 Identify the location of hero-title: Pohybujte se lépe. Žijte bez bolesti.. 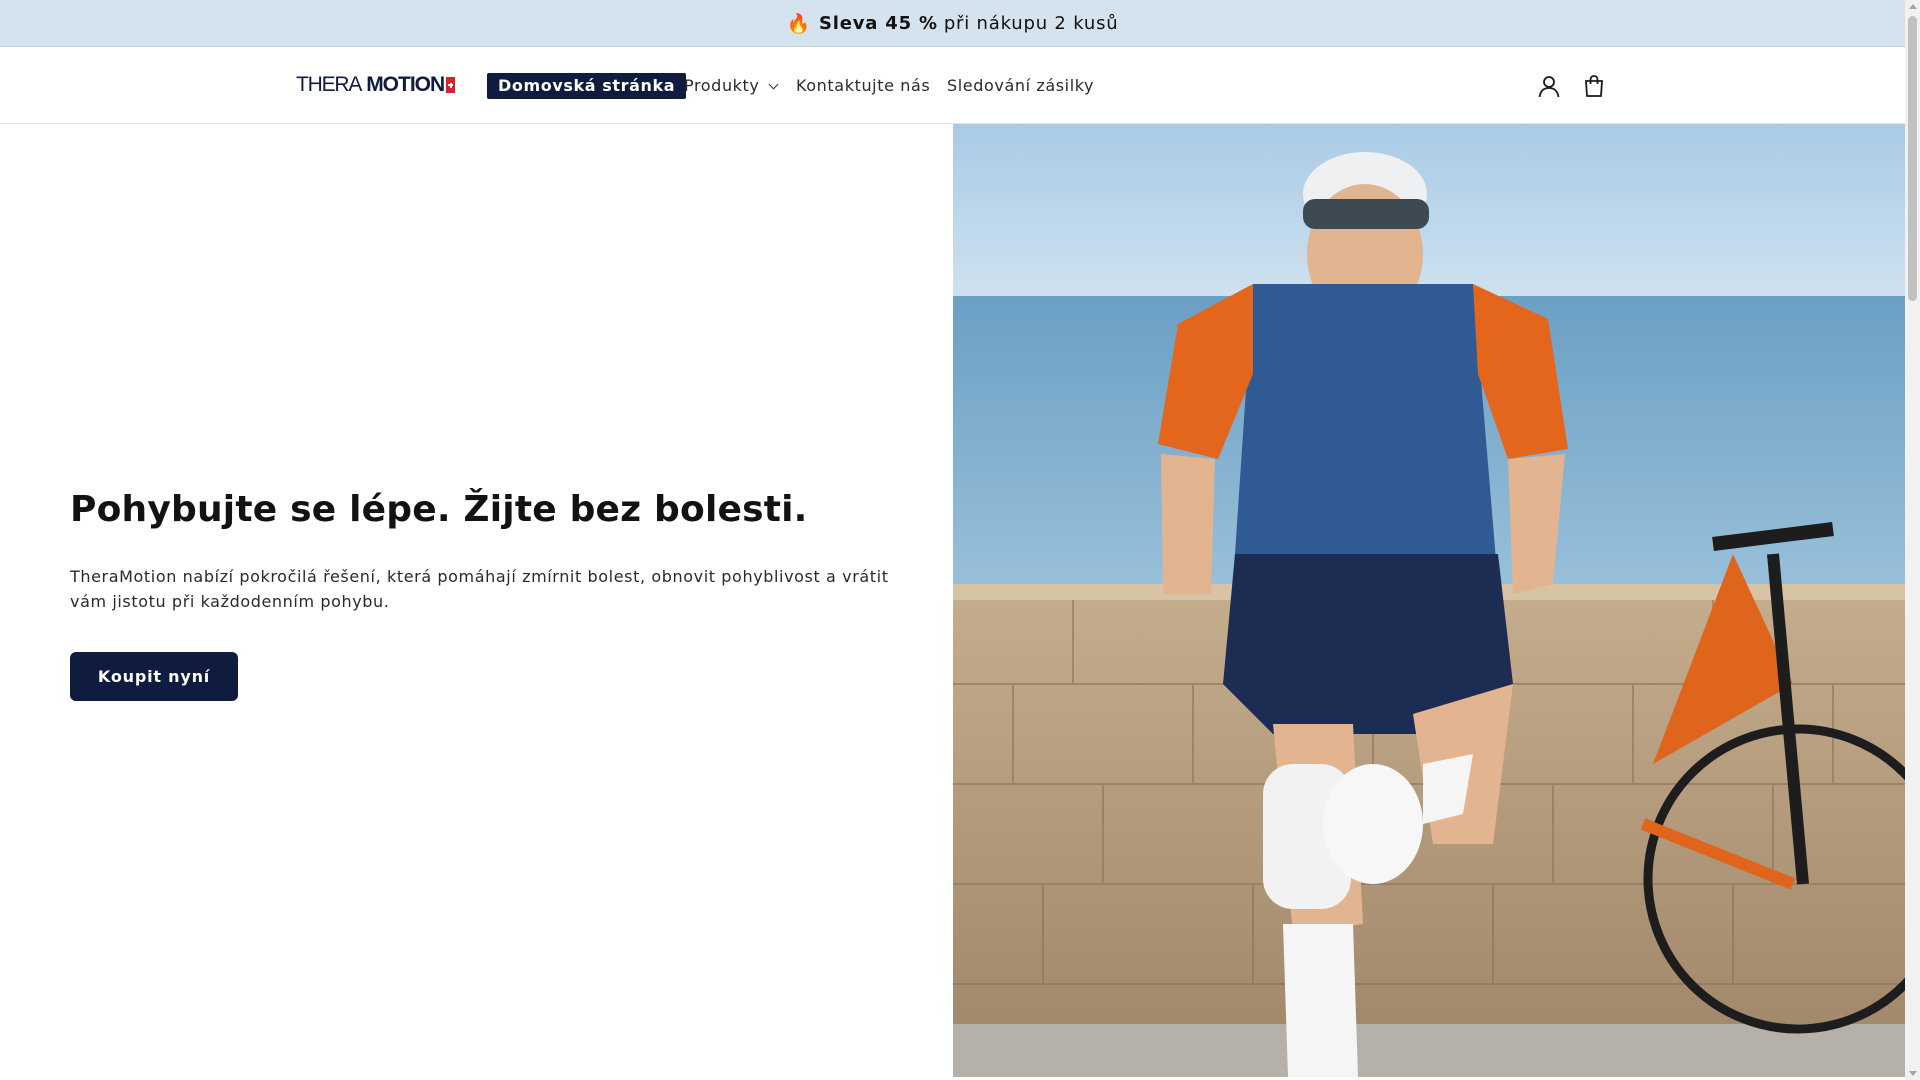
(439, 509).